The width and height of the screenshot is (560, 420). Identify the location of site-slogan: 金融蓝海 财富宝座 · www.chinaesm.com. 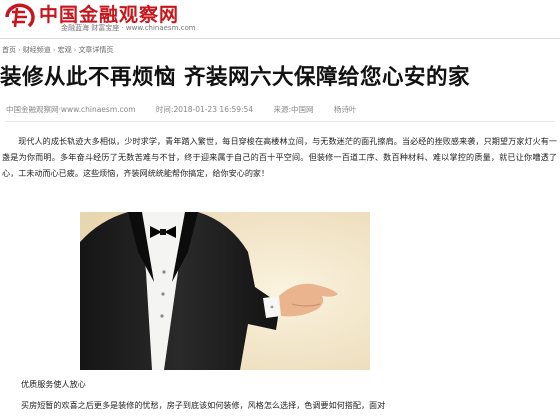
(128, 28).